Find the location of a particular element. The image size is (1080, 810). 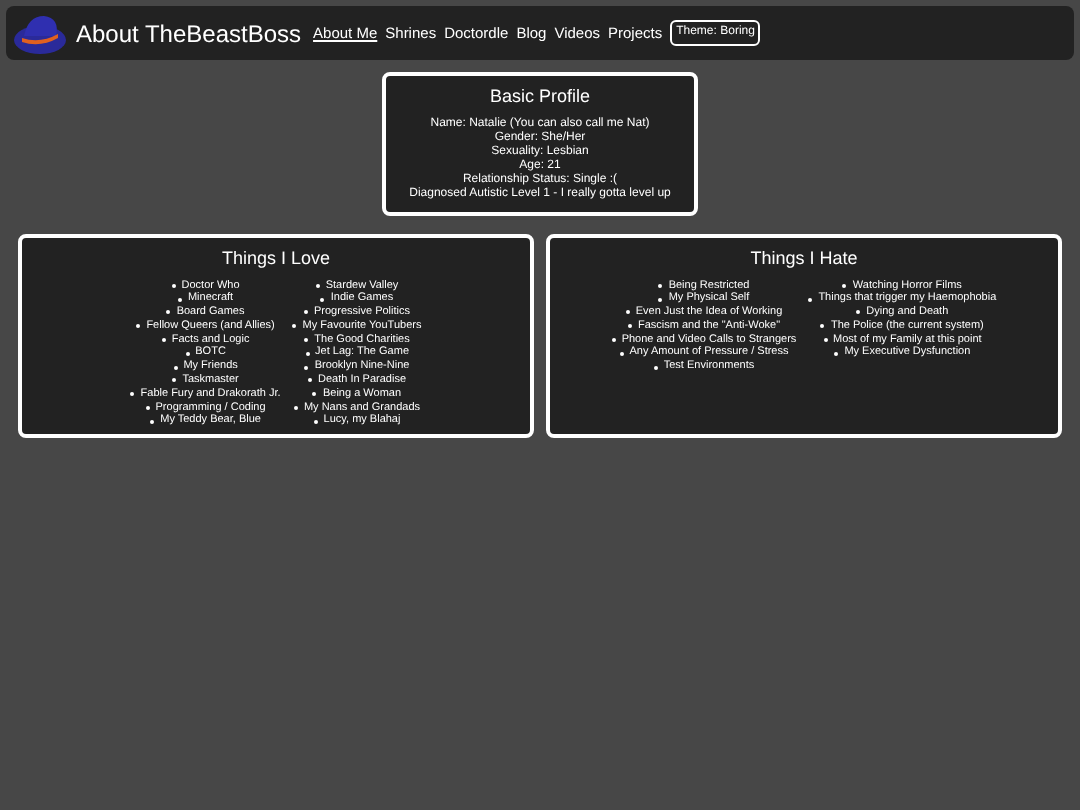

site-title: About TheBeastBoss is located at coordinates (189, 34).